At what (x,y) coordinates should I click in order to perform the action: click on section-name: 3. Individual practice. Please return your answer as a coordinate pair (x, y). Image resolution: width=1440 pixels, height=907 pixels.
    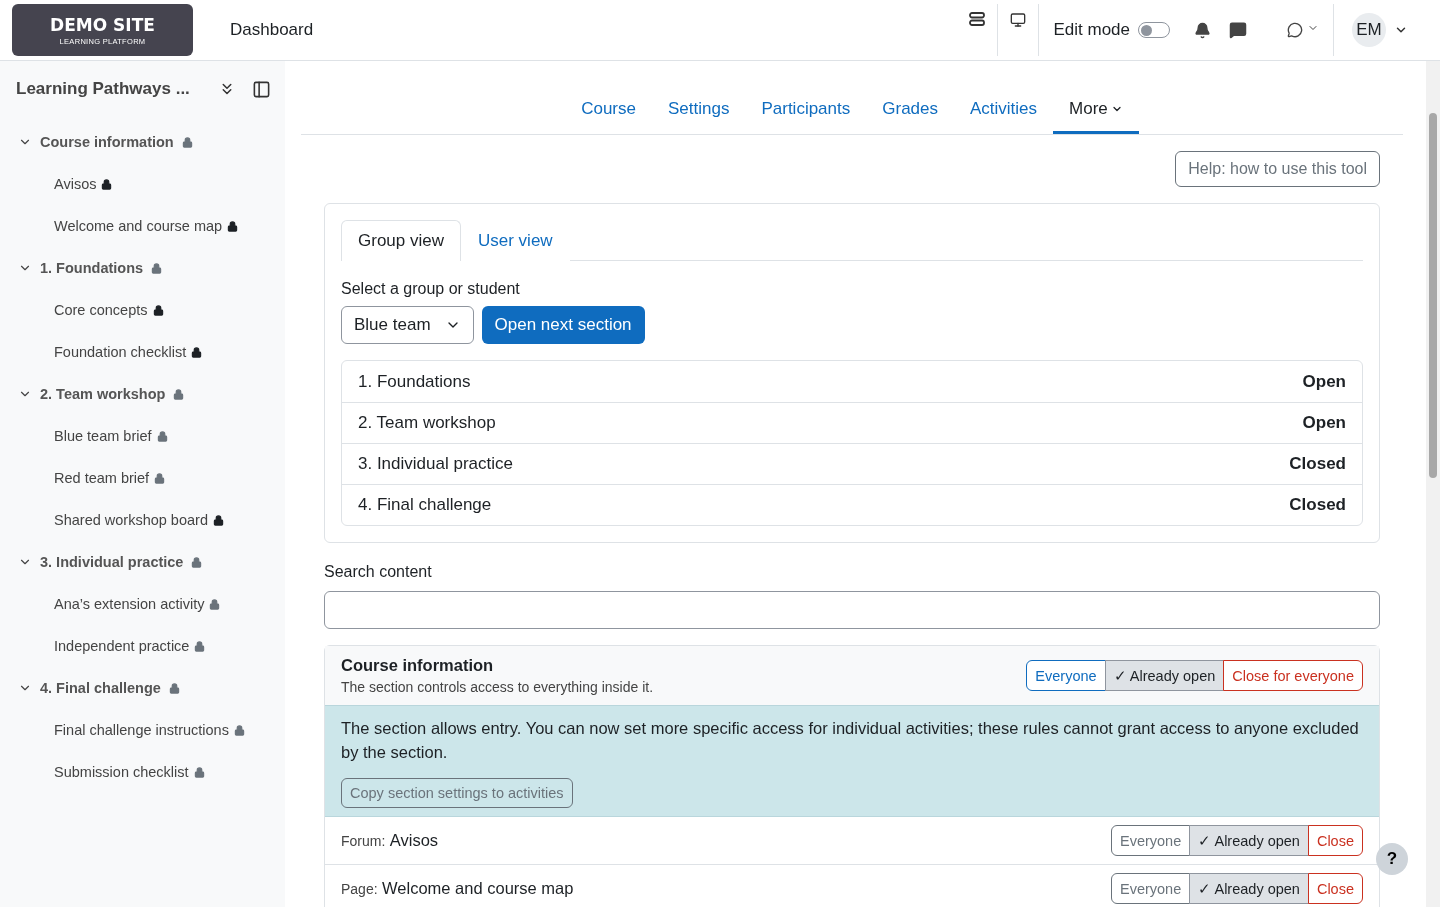
    Looking at the image, I should click on (435, 464).